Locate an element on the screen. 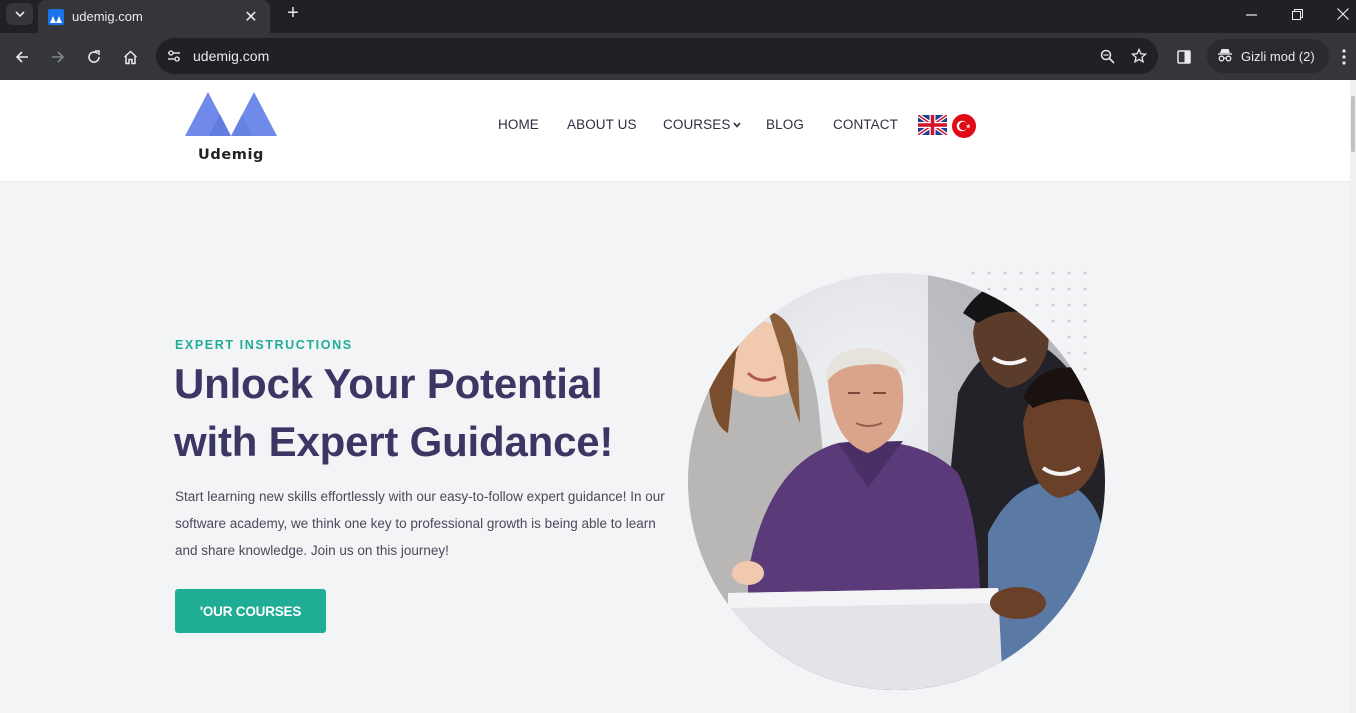  restore-icon is located at coordinates (1297, 14).